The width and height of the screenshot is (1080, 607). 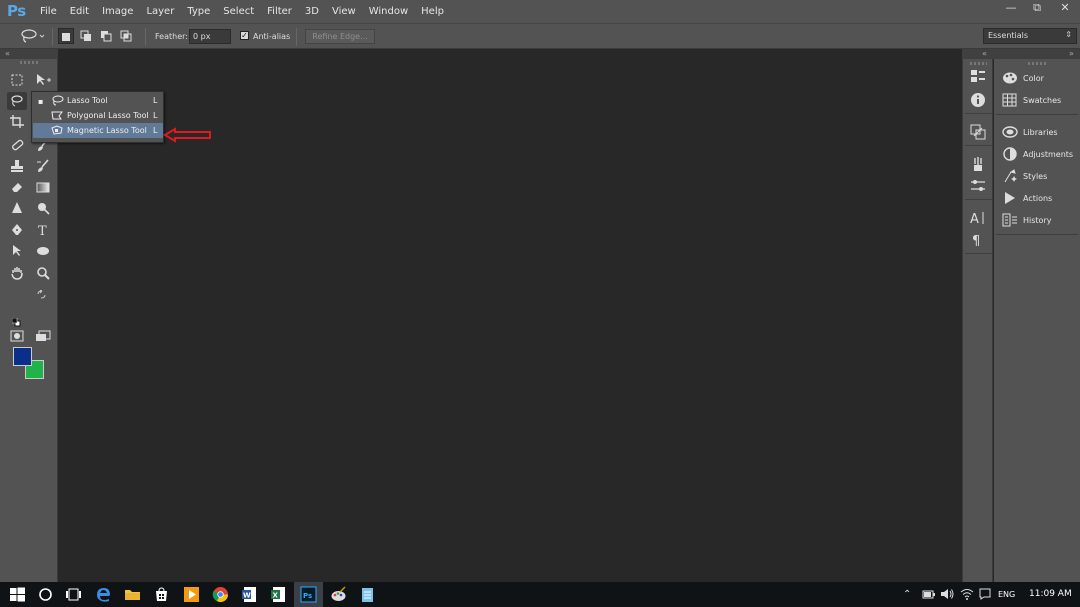 What do you see at coordinates (17, 80) in the screenshot?
I see `marquee-tool` at bounding box center [17, 80].